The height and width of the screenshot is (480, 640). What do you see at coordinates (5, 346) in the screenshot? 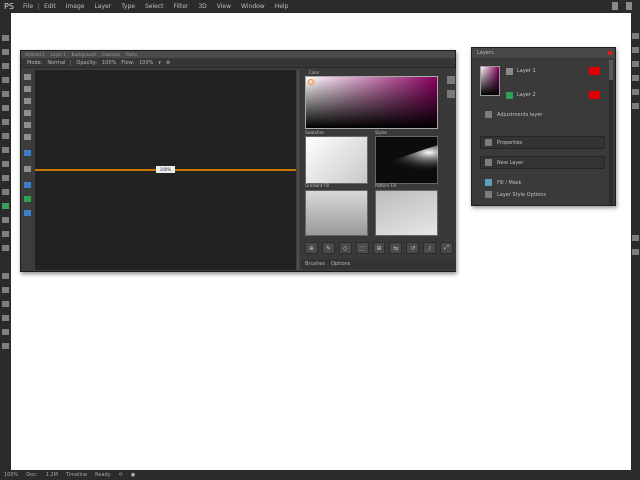
I see `tool-extra2-icon` at bounding box center [5, 346].